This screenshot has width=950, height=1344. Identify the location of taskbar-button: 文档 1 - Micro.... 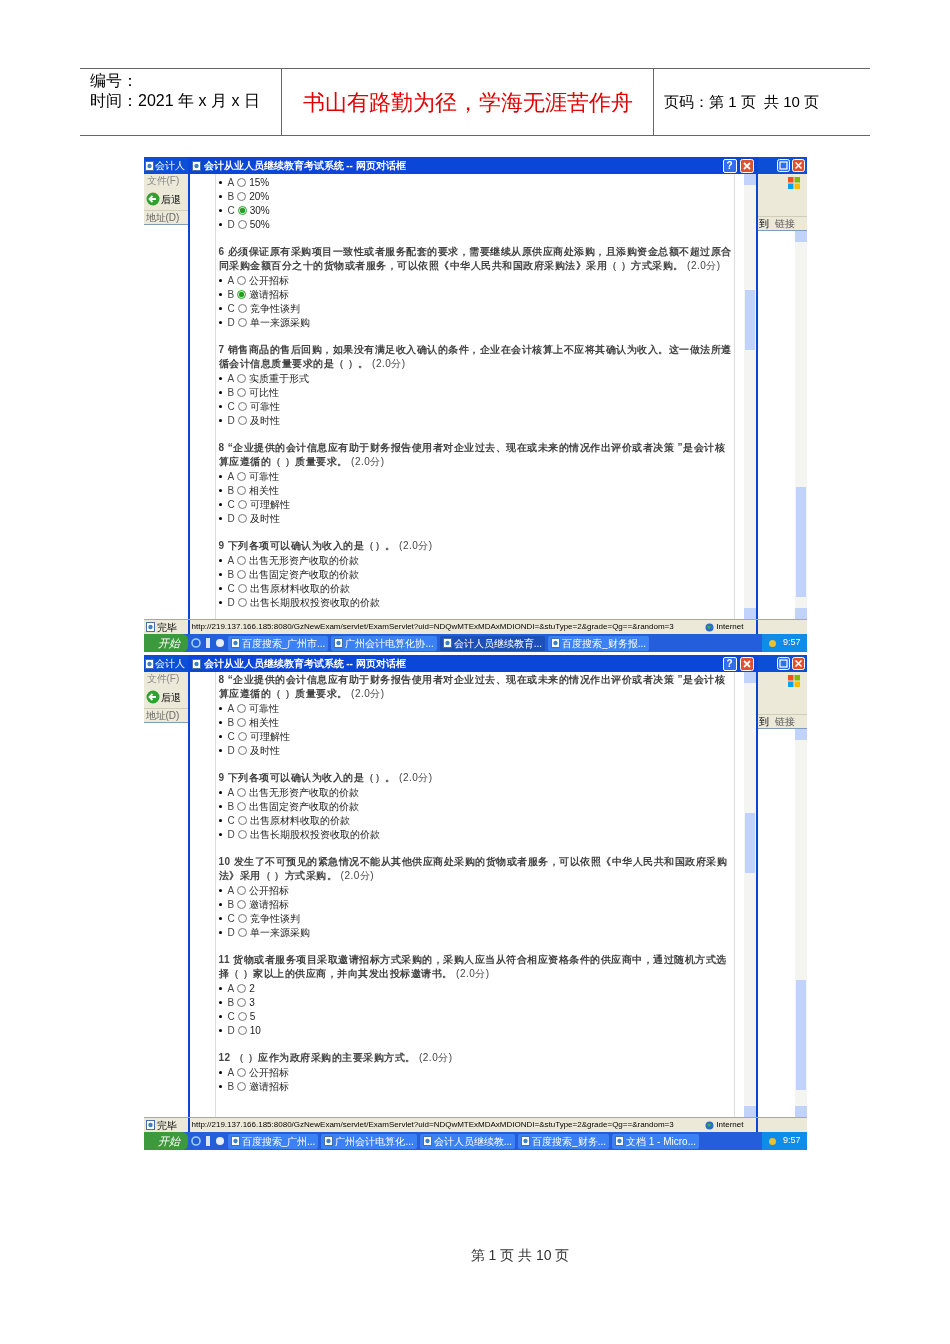
(655, 1141).